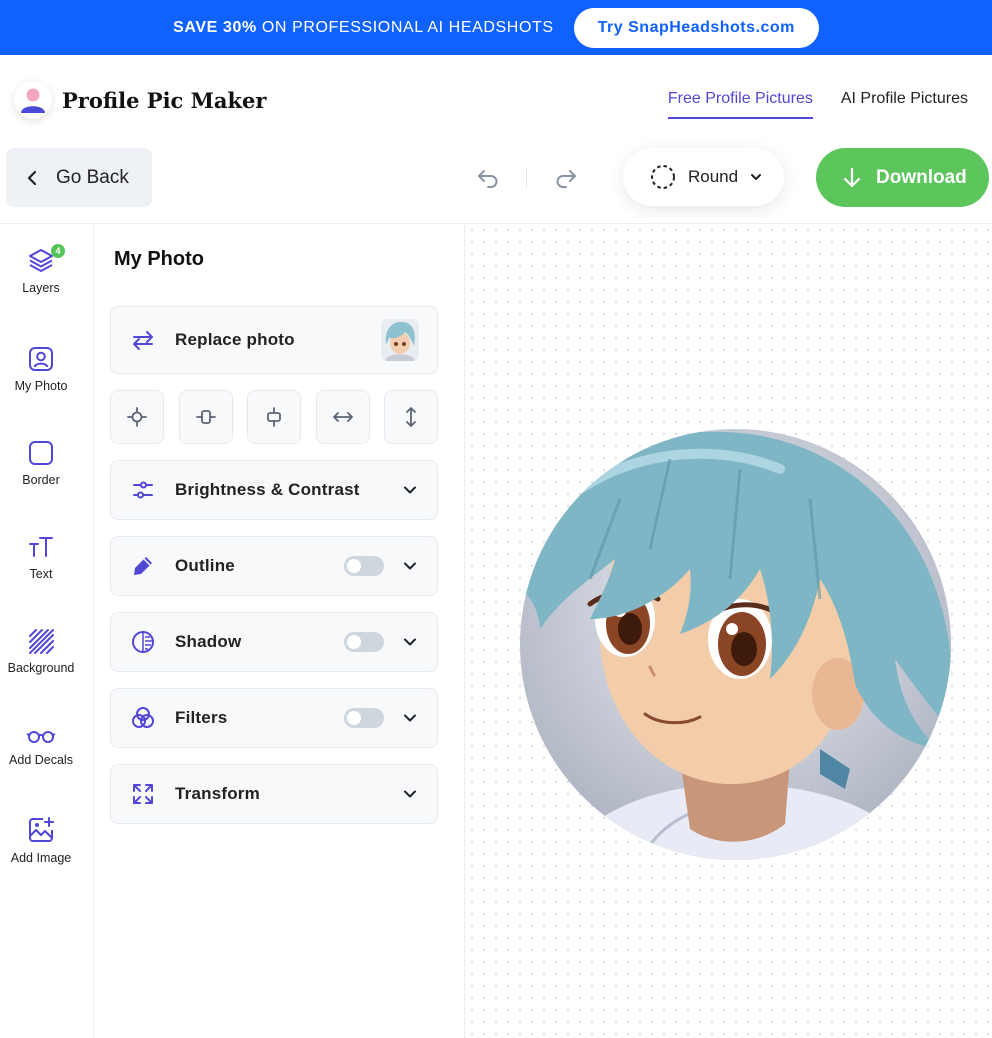 The image size is (992, 1038). What do you see at coordinates (41, 547) in the screenshot?
I see `text-icon` at bounding box center [41, 547].